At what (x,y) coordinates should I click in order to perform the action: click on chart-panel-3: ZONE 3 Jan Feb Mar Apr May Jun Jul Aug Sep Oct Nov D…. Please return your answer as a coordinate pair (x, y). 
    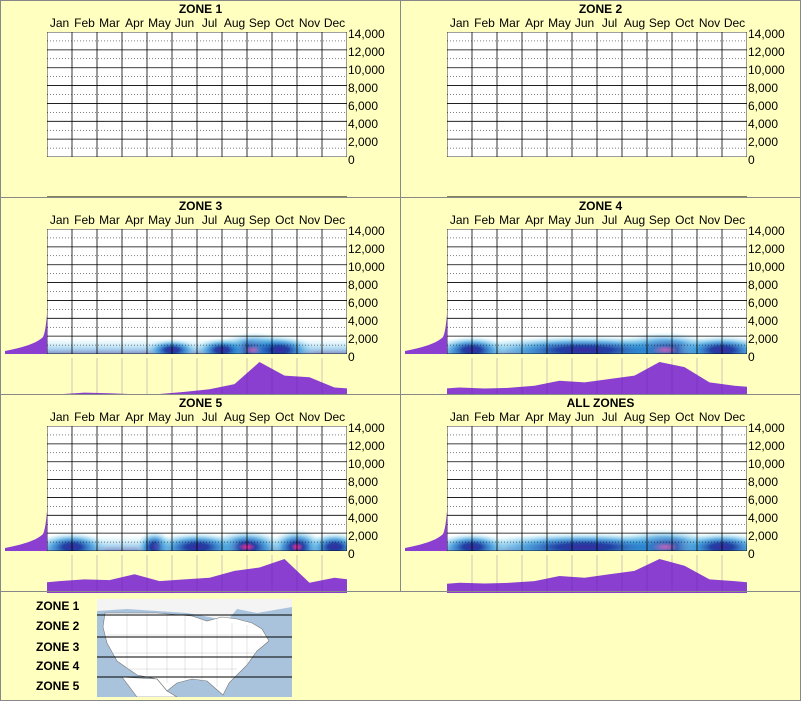
    Looking at the image, I should click on (200, 296).